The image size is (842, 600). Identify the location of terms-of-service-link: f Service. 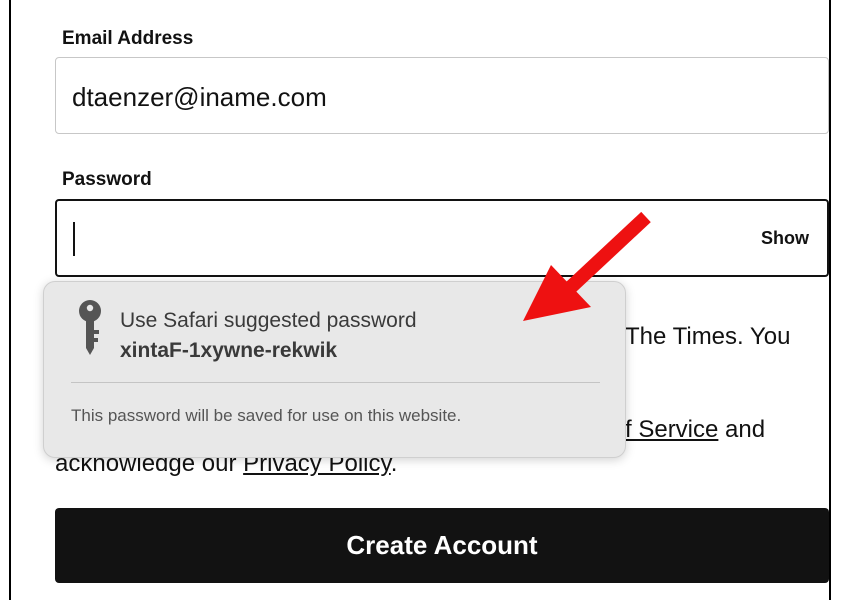
(671, 429).